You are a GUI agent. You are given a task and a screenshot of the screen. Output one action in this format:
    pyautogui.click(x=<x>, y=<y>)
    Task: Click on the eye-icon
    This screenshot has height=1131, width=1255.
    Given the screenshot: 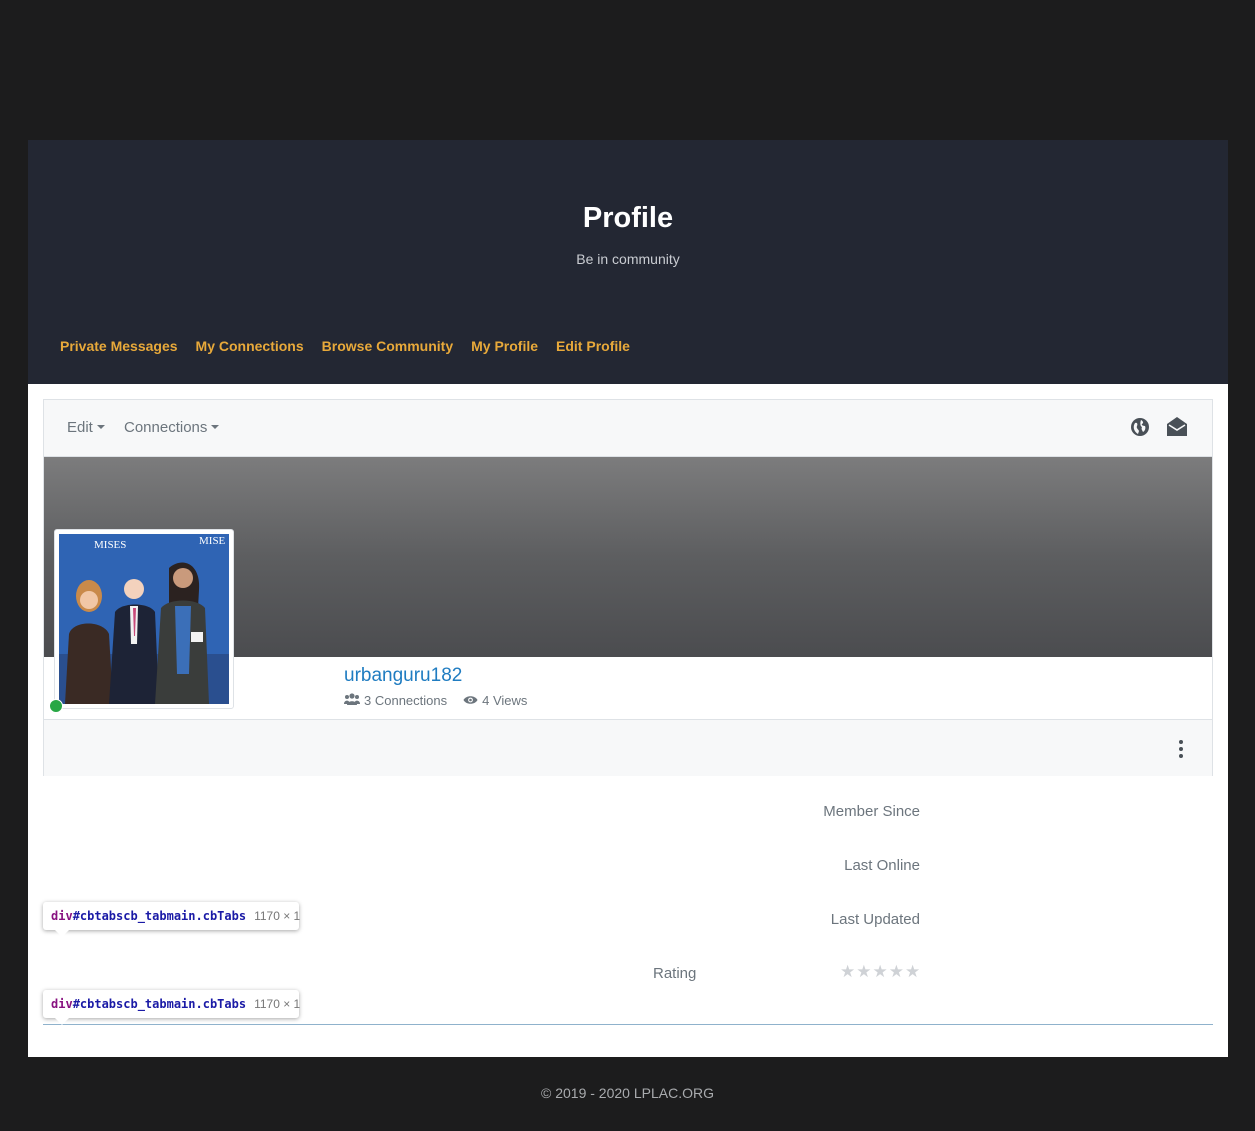 What is the action you would take?
    pyautogui.click(x=470, y=700)
    